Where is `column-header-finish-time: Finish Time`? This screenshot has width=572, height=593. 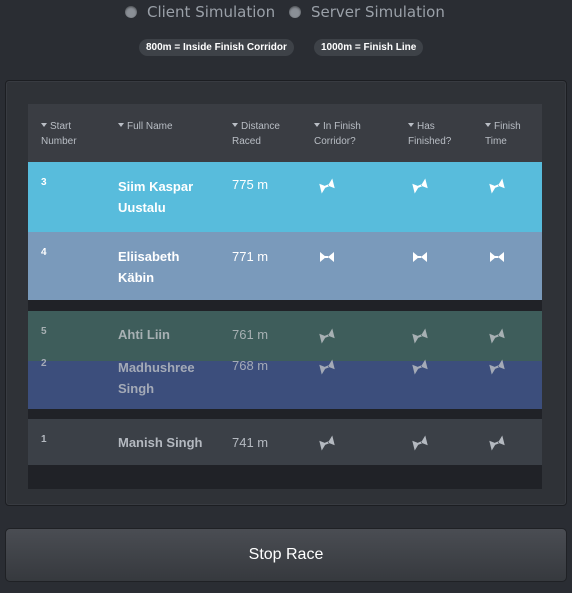 column-header-finish-time: Finish Time is located at coordinates (503, 134).